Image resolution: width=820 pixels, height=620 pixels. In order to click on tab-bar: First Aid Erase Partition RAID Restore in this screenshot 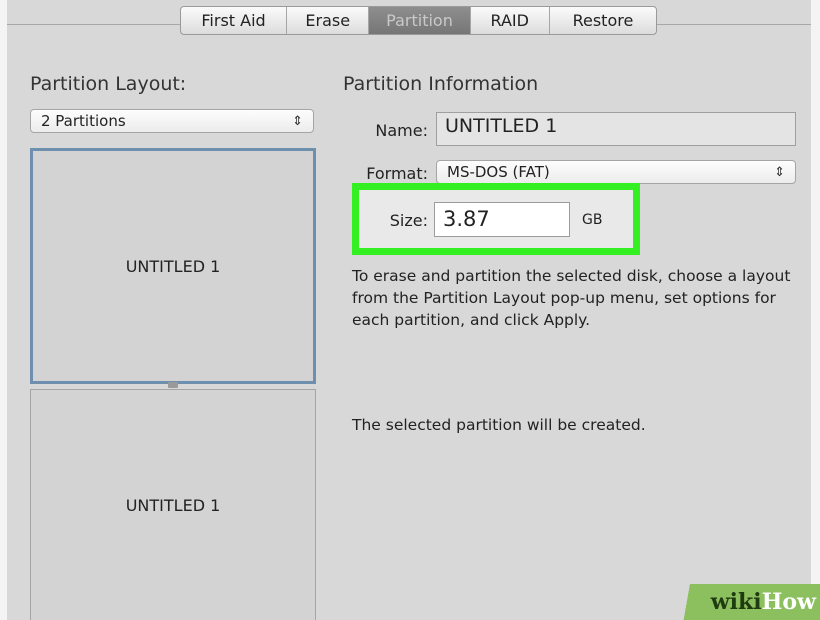, I will do `click(418, 20)`.